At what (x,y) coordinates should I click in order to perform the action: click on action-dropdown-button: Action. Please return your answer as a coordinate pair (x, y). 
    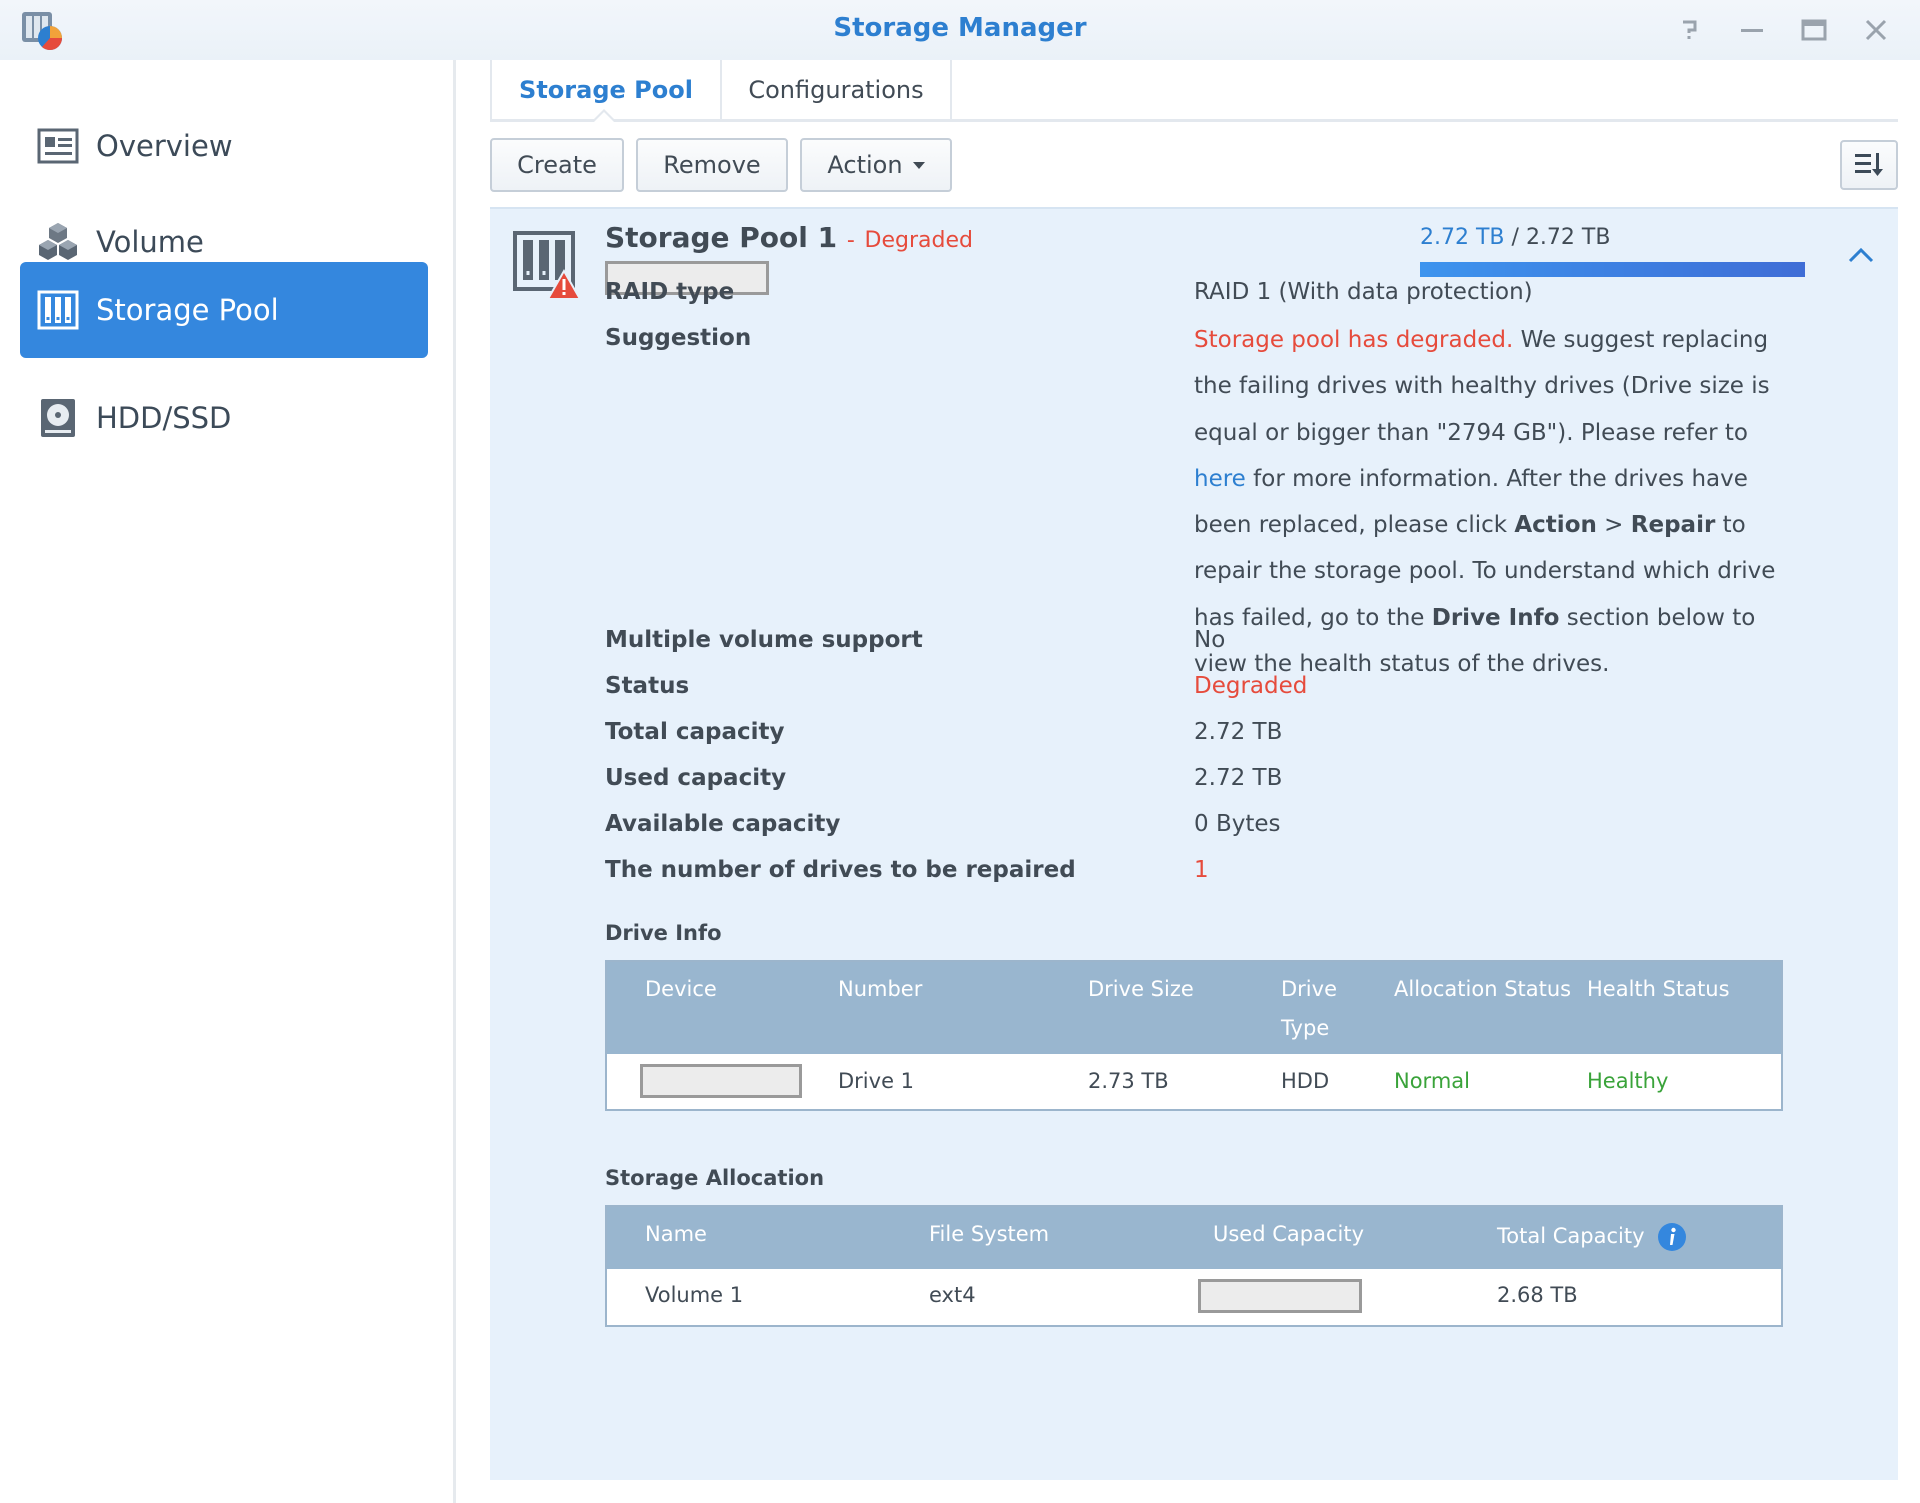
    Looking at the image, I should click on (876, 165).